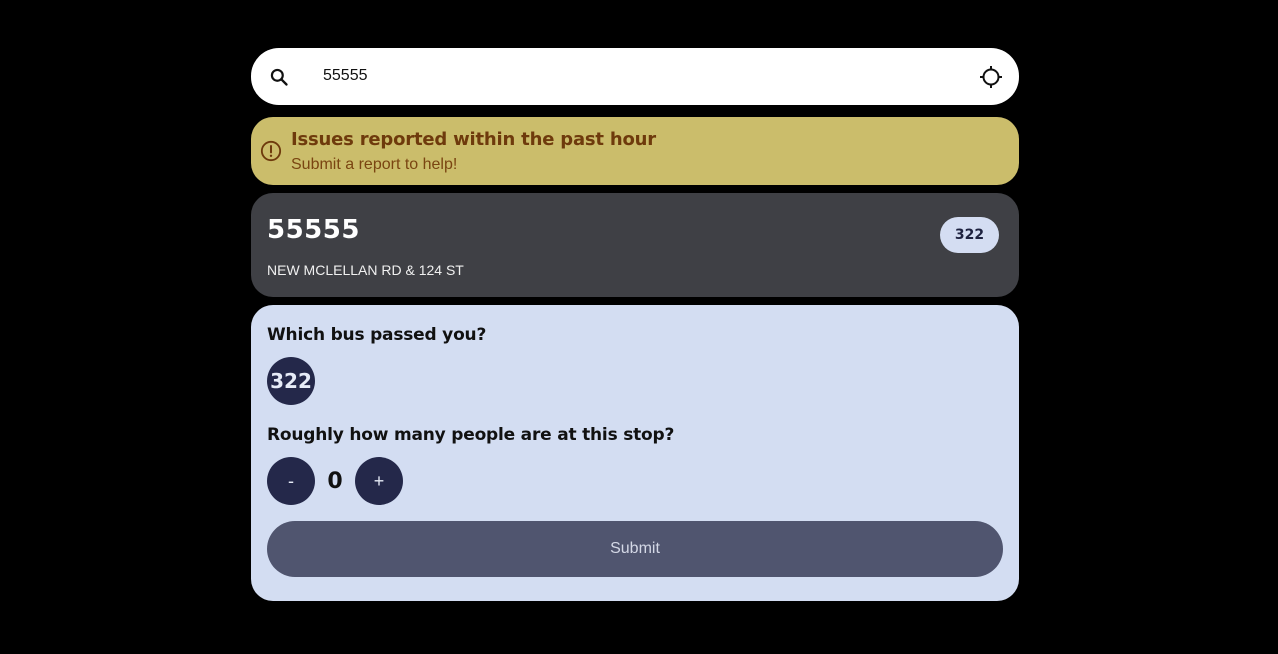 This screenshot has height=654, width=1278. Describe the element at coordinates (473, 139) in the screenshot. I see `alert-title: Issues reported within the past hour` at that location.